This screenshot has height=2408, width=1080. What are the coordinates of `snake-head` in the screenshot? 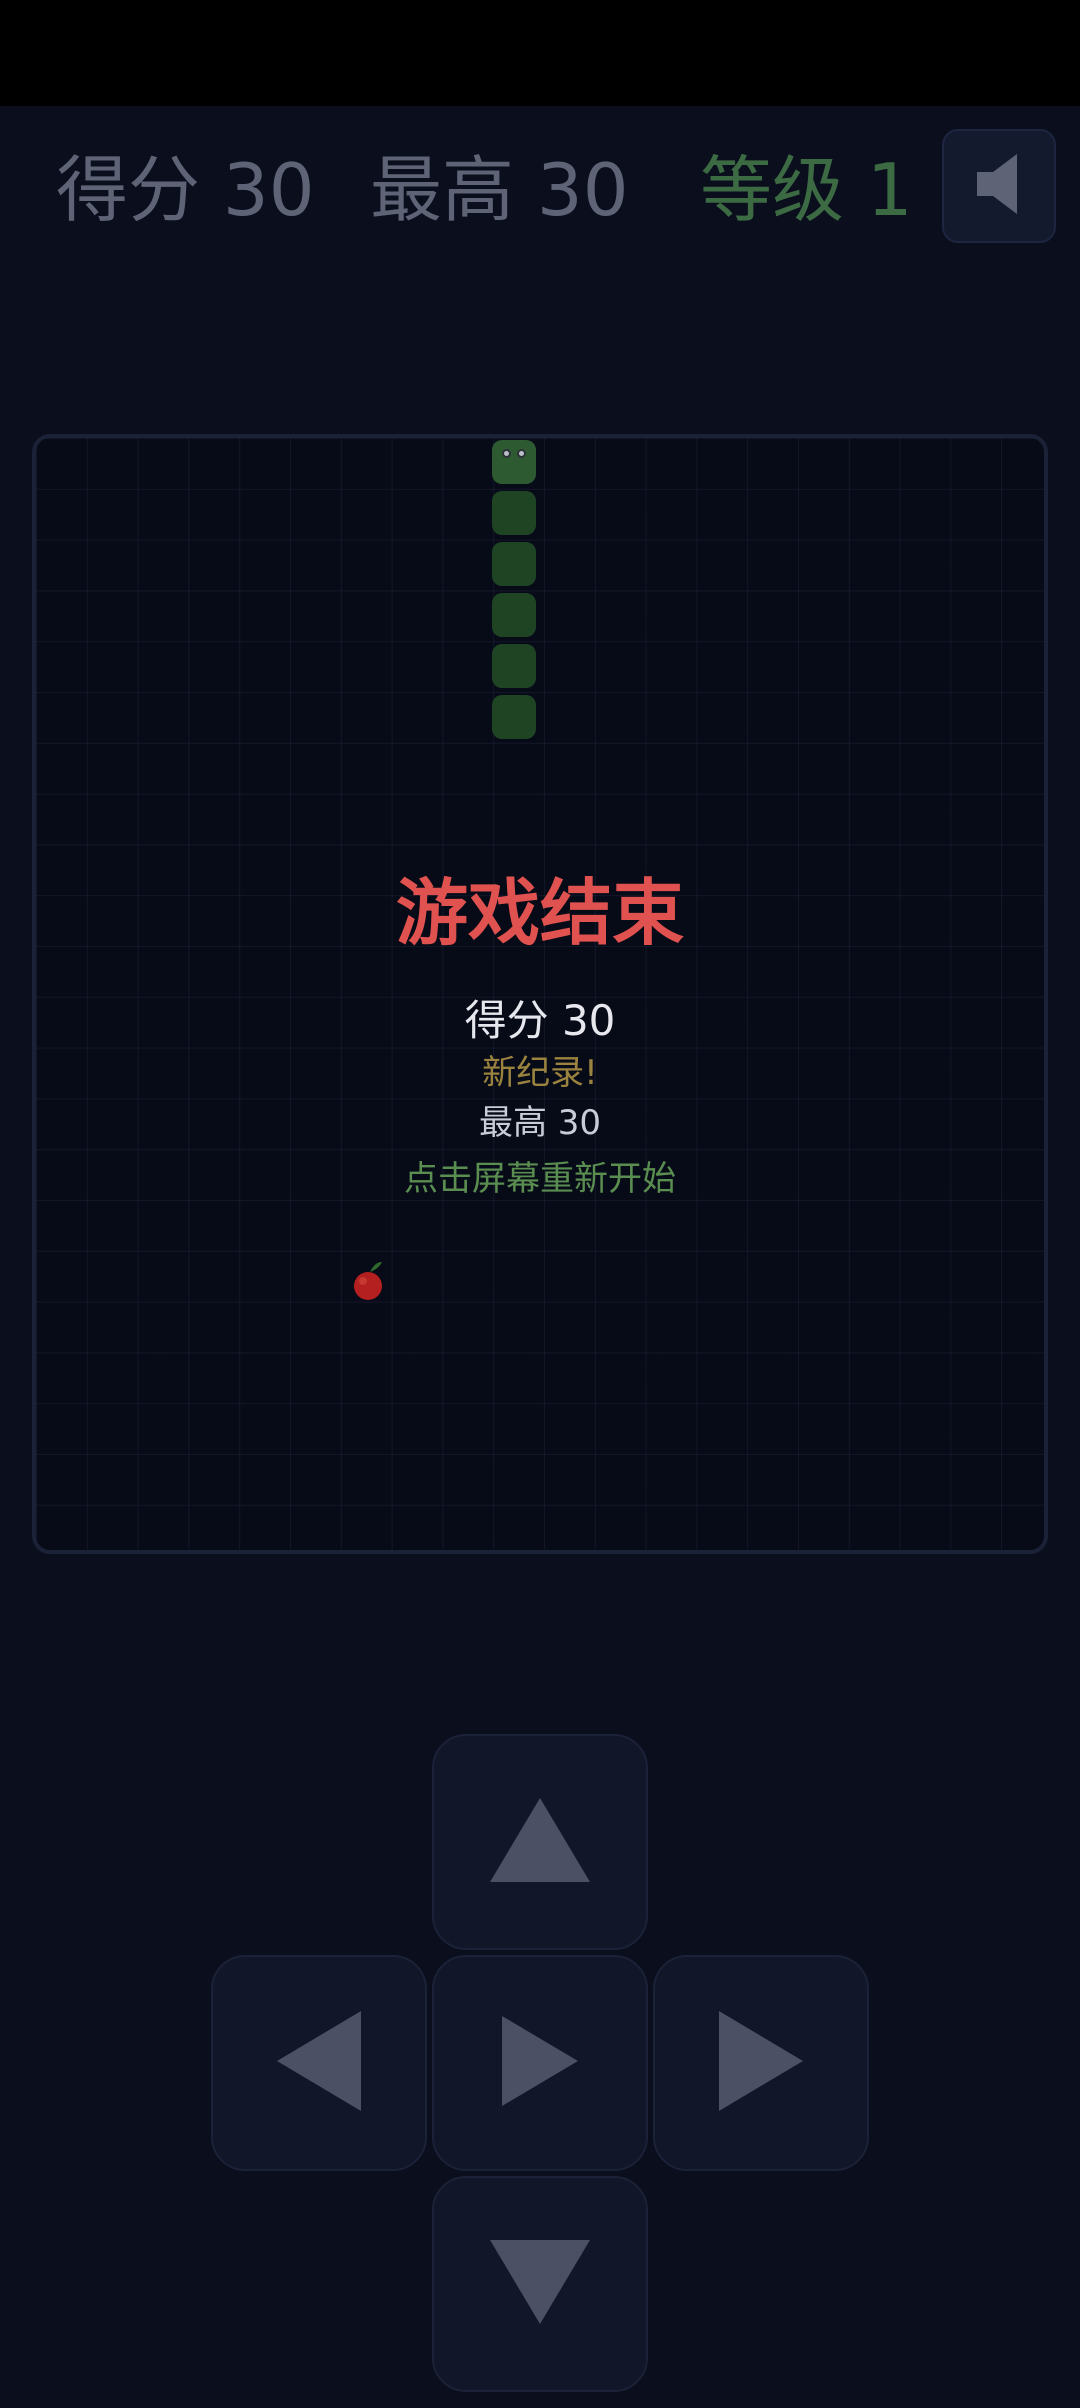 It's located at (514, 462).